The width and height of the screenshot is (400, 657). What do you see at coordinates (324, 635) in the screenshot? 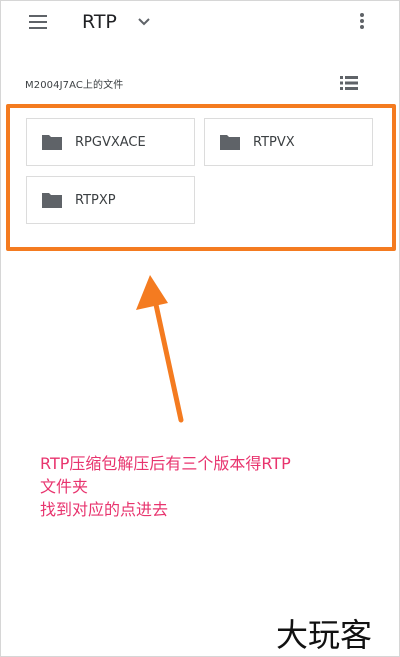
I see `watermark-logo: 大玩客` at bounding box center [324, 635].